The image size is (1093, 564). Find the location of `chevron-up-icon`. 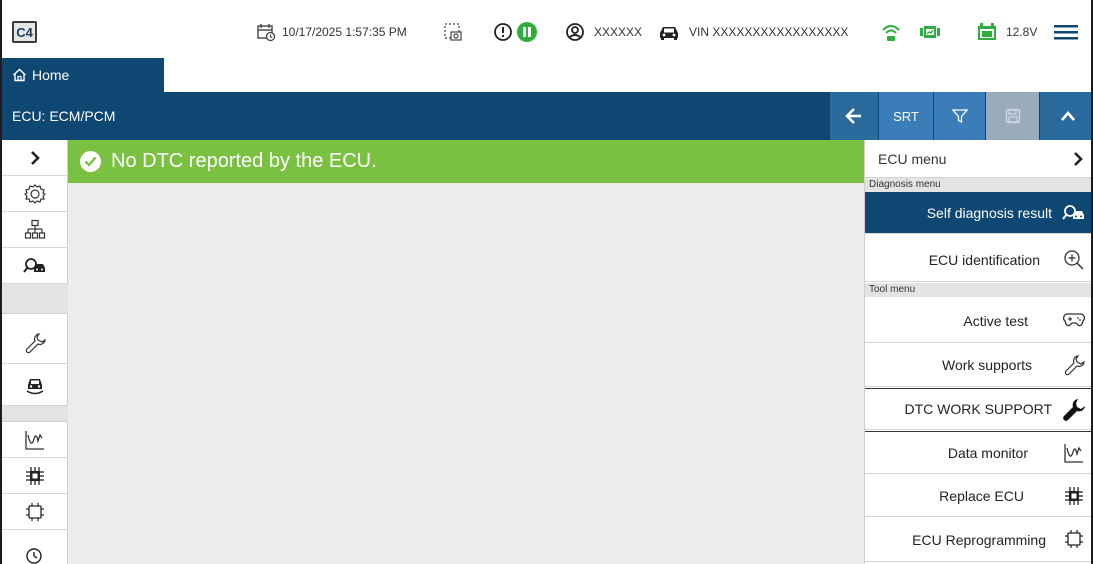

chevron-up-icon is located at coordinates (1068, 116).